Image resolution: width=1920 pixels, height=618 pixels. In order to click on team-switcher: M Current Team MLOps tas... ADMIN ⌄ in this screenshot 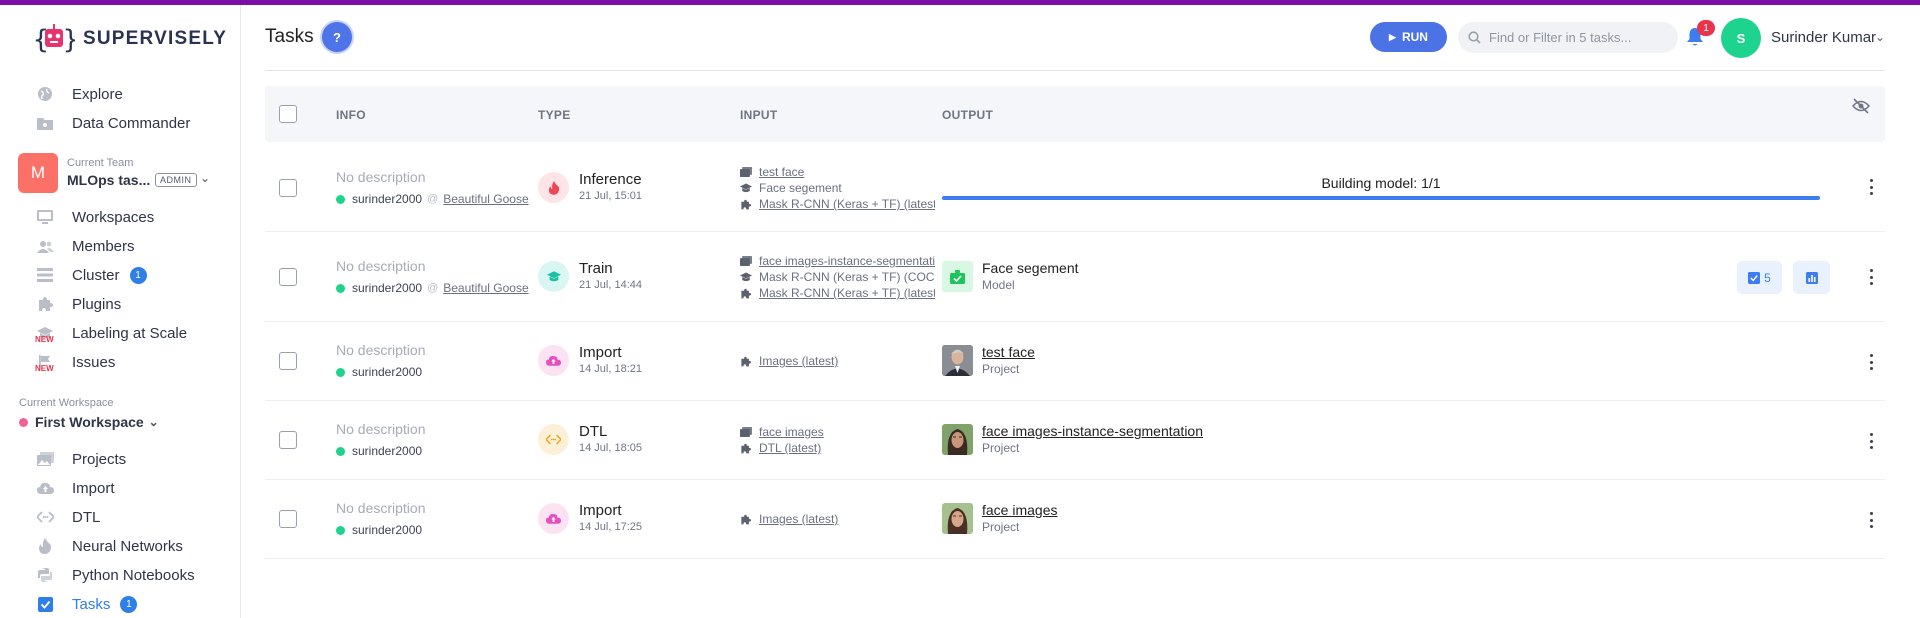, I will do `click(128, 174)`.